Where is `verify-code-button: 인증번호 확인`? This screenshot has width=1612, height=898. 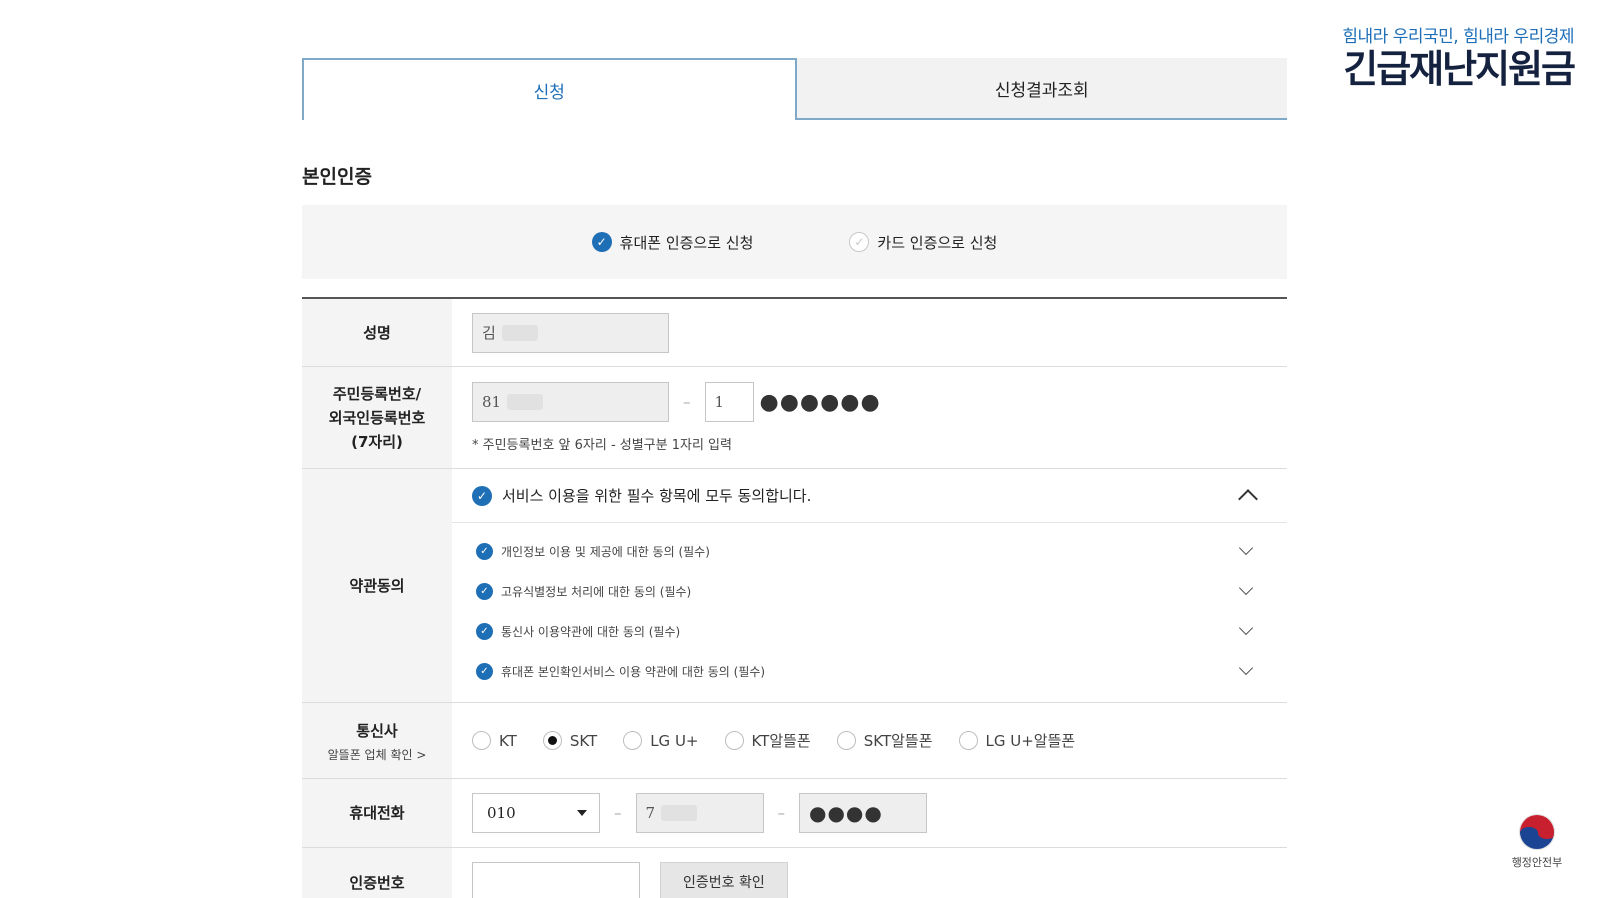 verify-code-button: 인증번호 확인 is located at coordinates (724, 880).